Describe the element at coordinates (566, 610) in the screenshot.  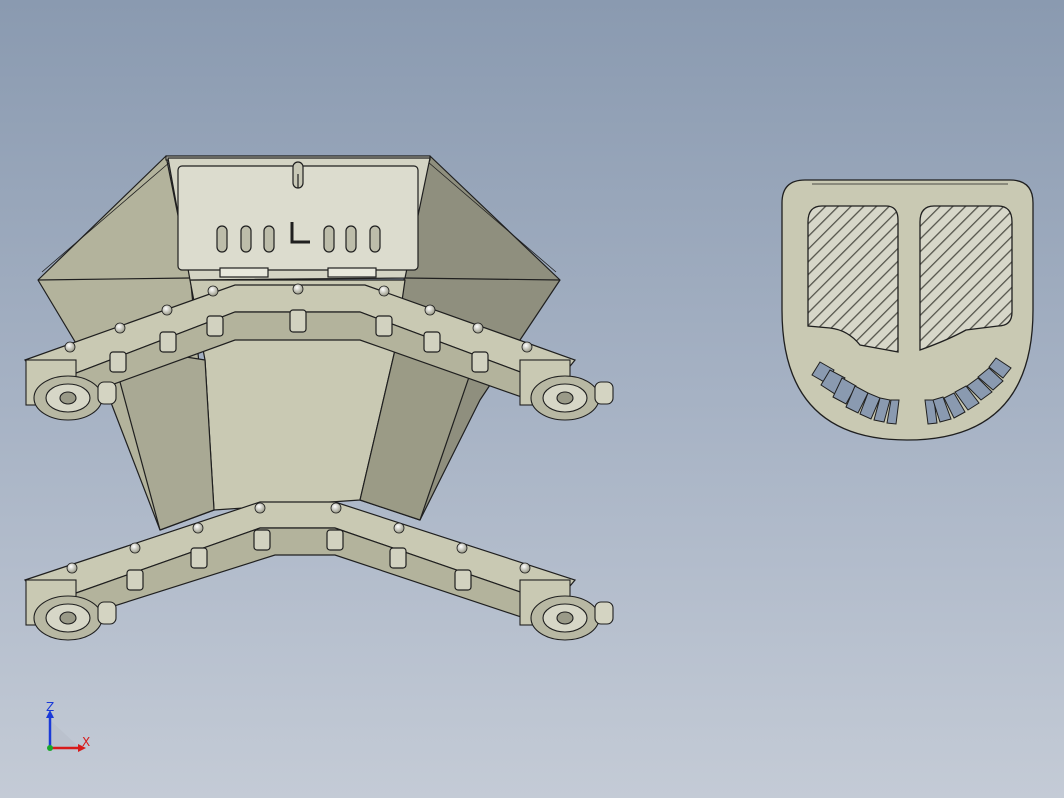
I see `caster-wheel-rear-right` at that location.